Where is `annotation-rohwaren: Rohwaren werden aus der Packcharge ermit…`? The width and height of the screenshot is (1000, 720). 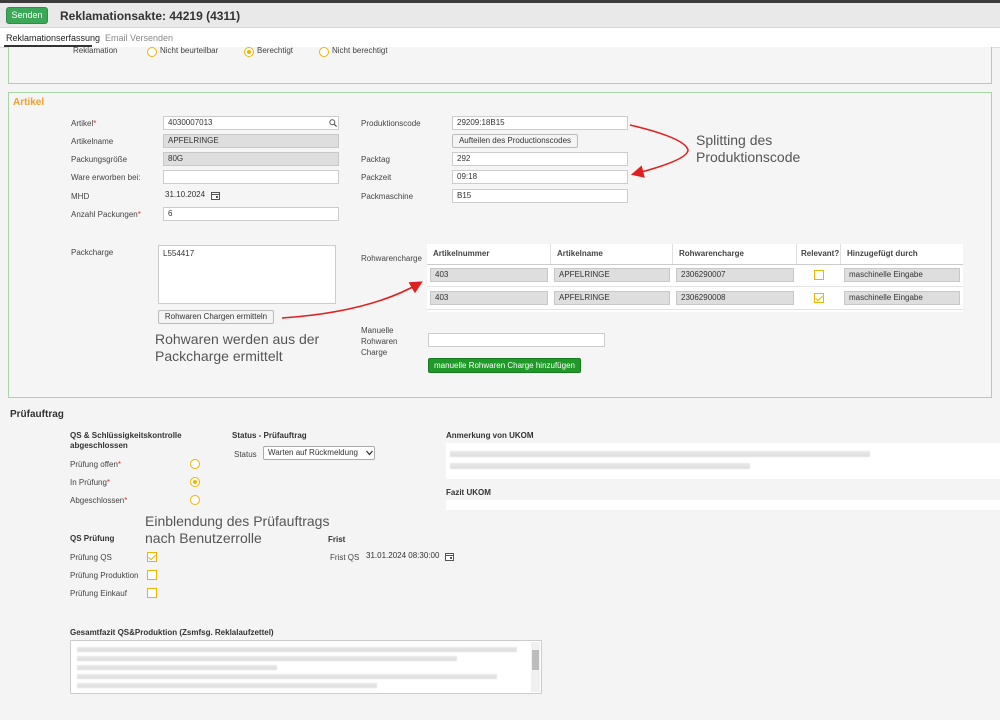 annotation-rohwaren: Rohwaren werden aus der Packcharge ermit… is located at coordinates (237, 347).